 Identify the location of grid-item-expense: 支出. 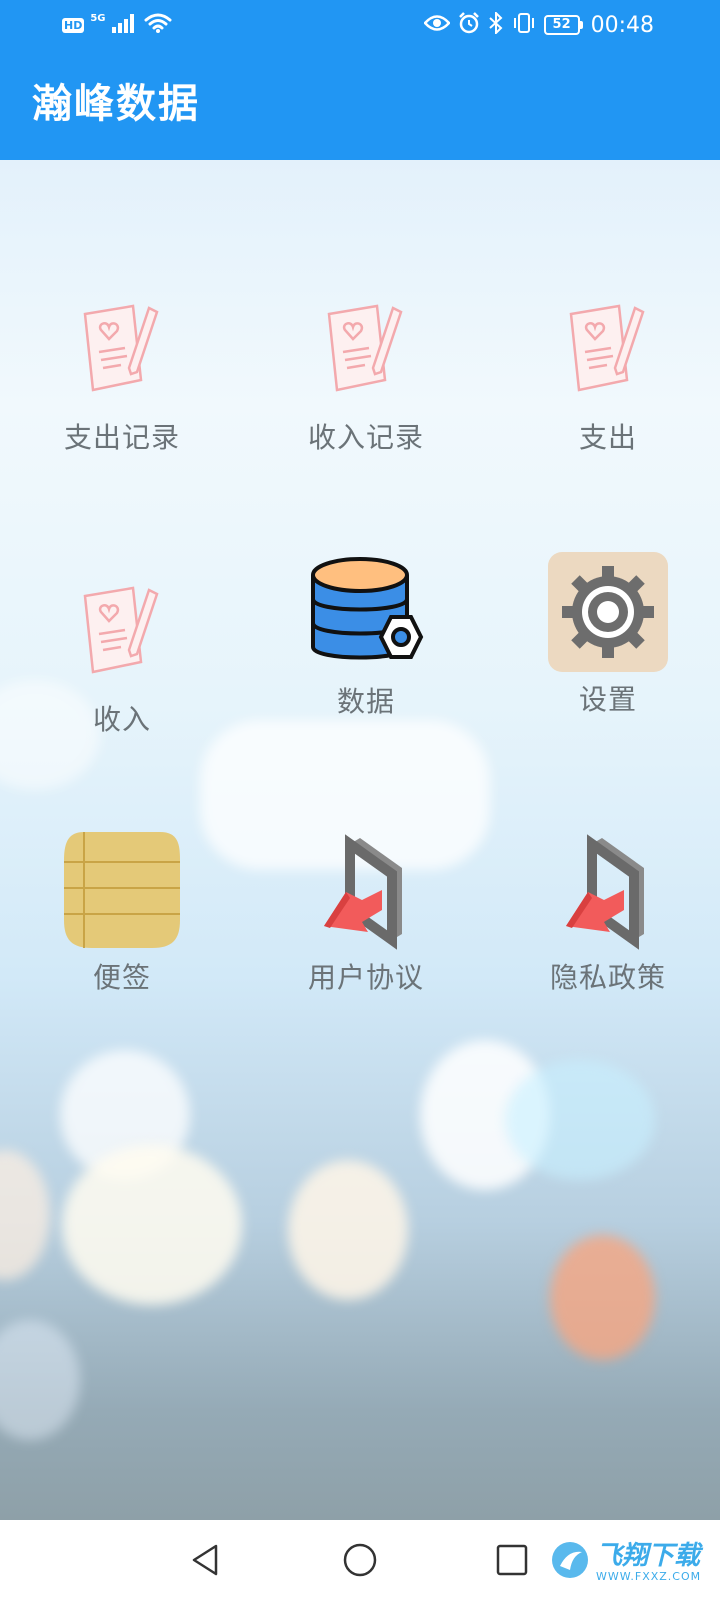
(604, 388).